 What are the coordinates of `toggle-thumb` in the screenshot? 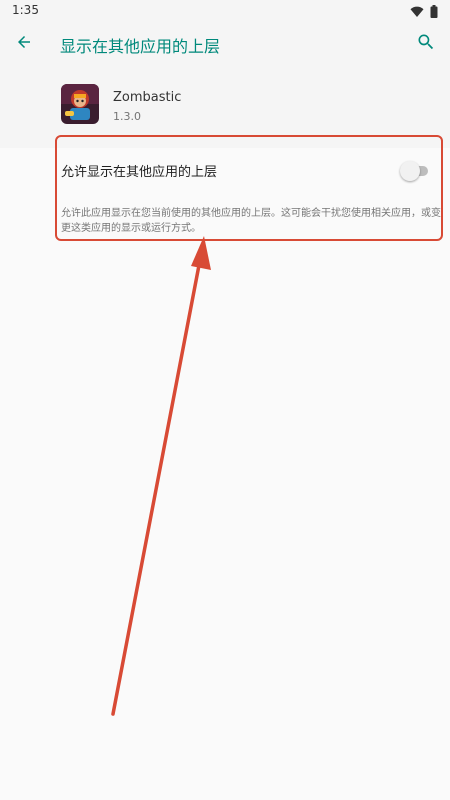 It's located at (410, 171).